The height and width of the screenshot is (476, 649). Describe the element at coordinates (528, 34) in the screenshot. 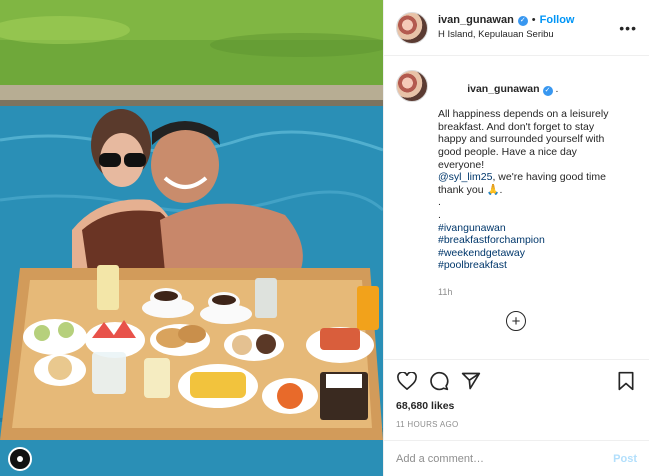

I see `location-link: H Island, Kepulauan Seribu` at that location.